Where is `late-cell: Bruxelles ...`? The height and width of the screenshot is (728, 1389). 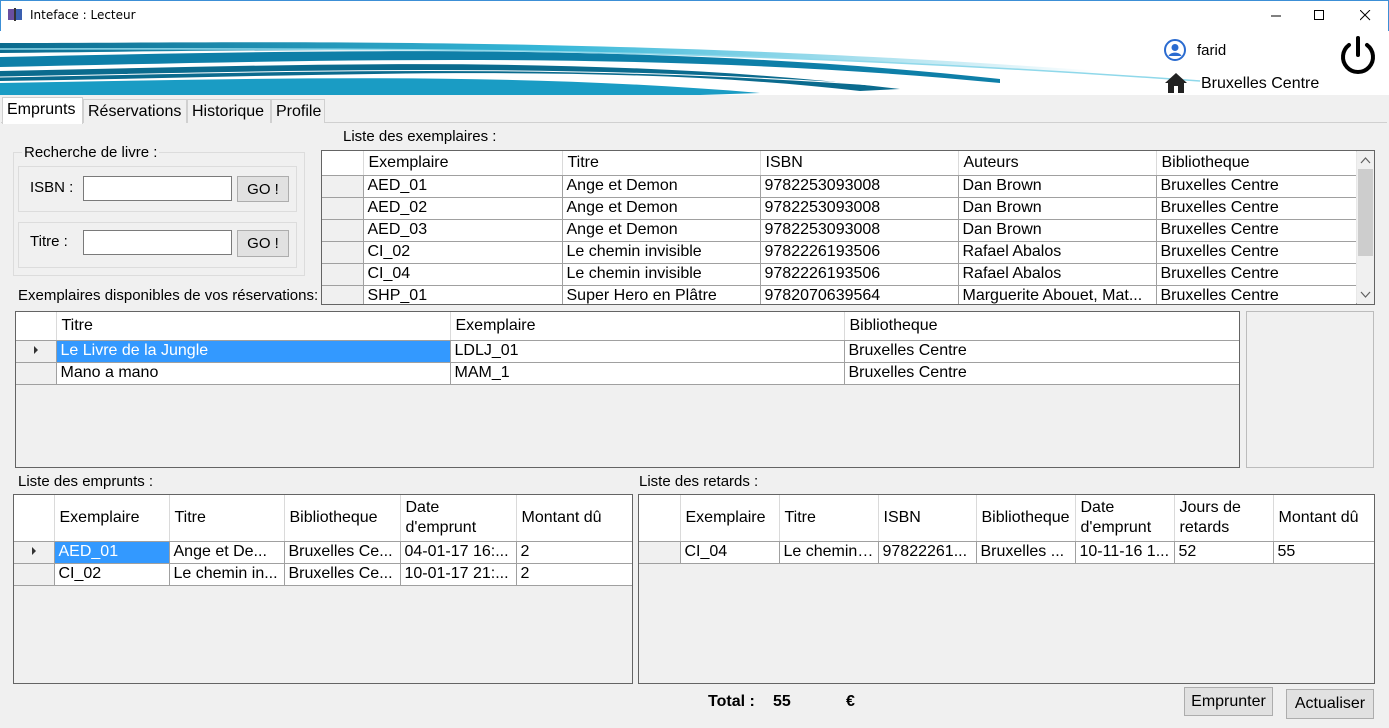 late-cell: Bruxelles ... is located at coordinates (1026, 552).